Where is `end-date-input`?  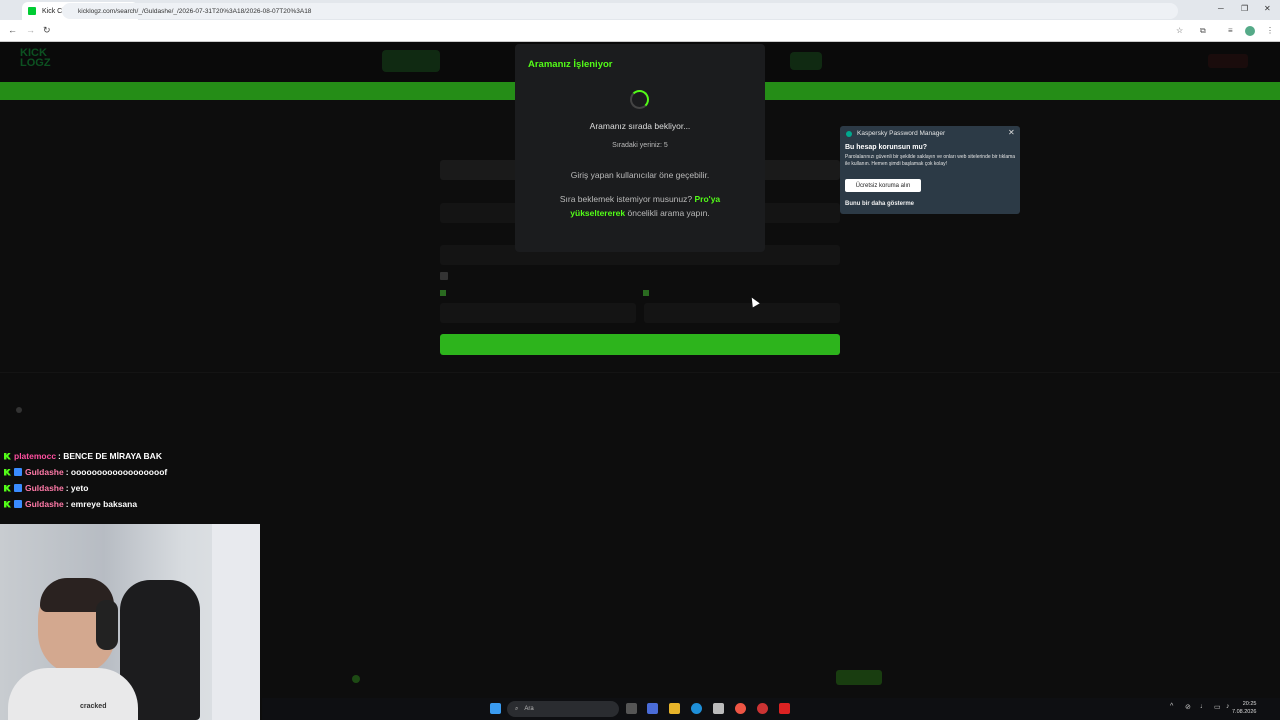
end-date-input is located at coordinates (742, 313).